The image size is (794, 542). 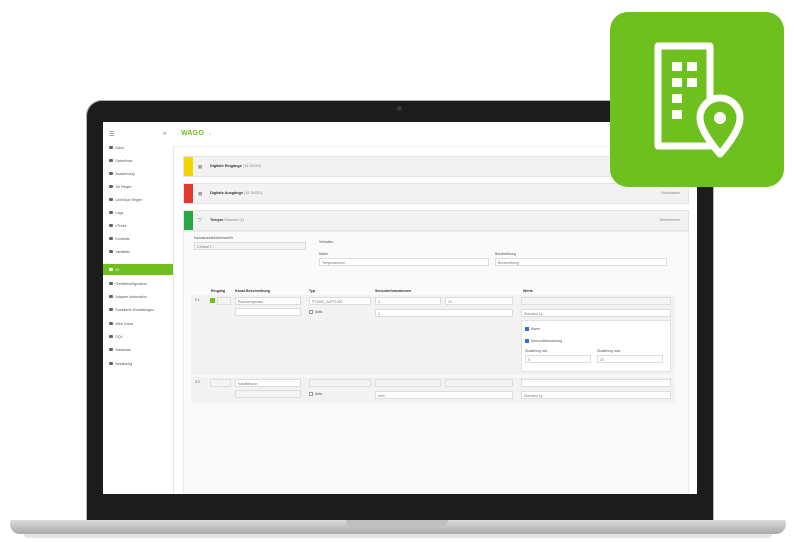 I want to click on building-location-badge, so click(x=697, y=99).